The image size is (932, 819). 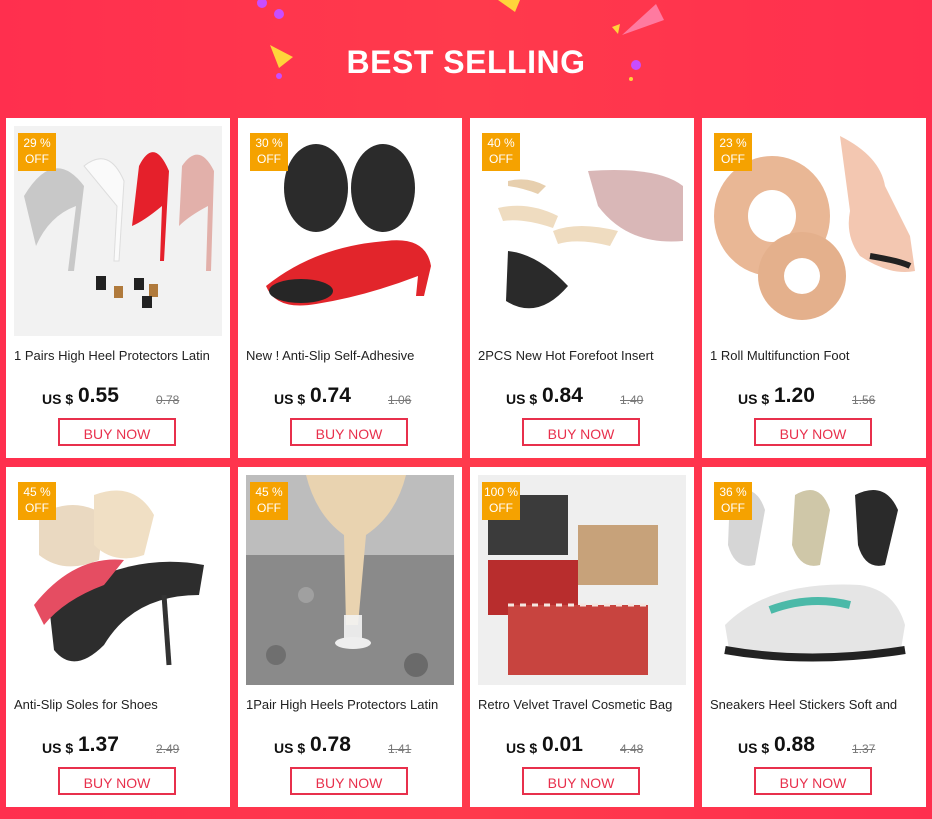 What do you see at coordinates (330, 744) in the screenshot?
I see `sale-price: 0.78` at bounding box center [330, 744].